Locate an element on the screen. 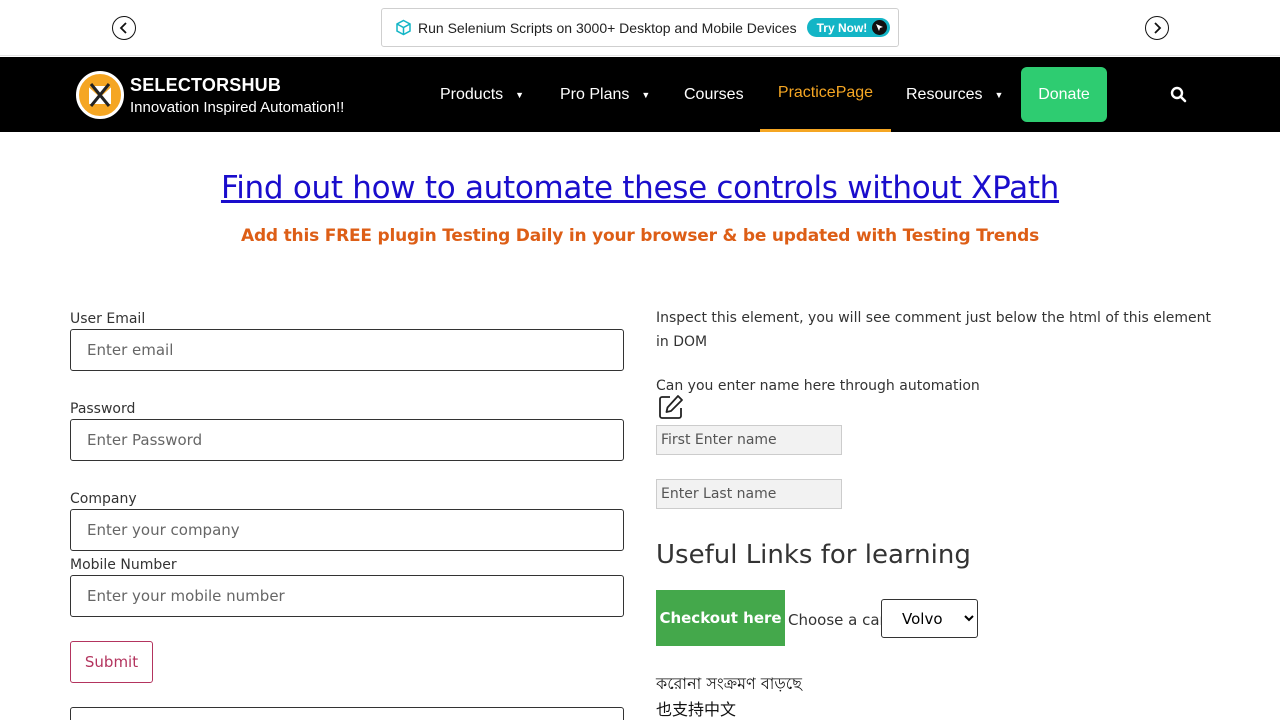 This screenshot has height=720, width=1280. company-input is located at coordinates (347, 530).